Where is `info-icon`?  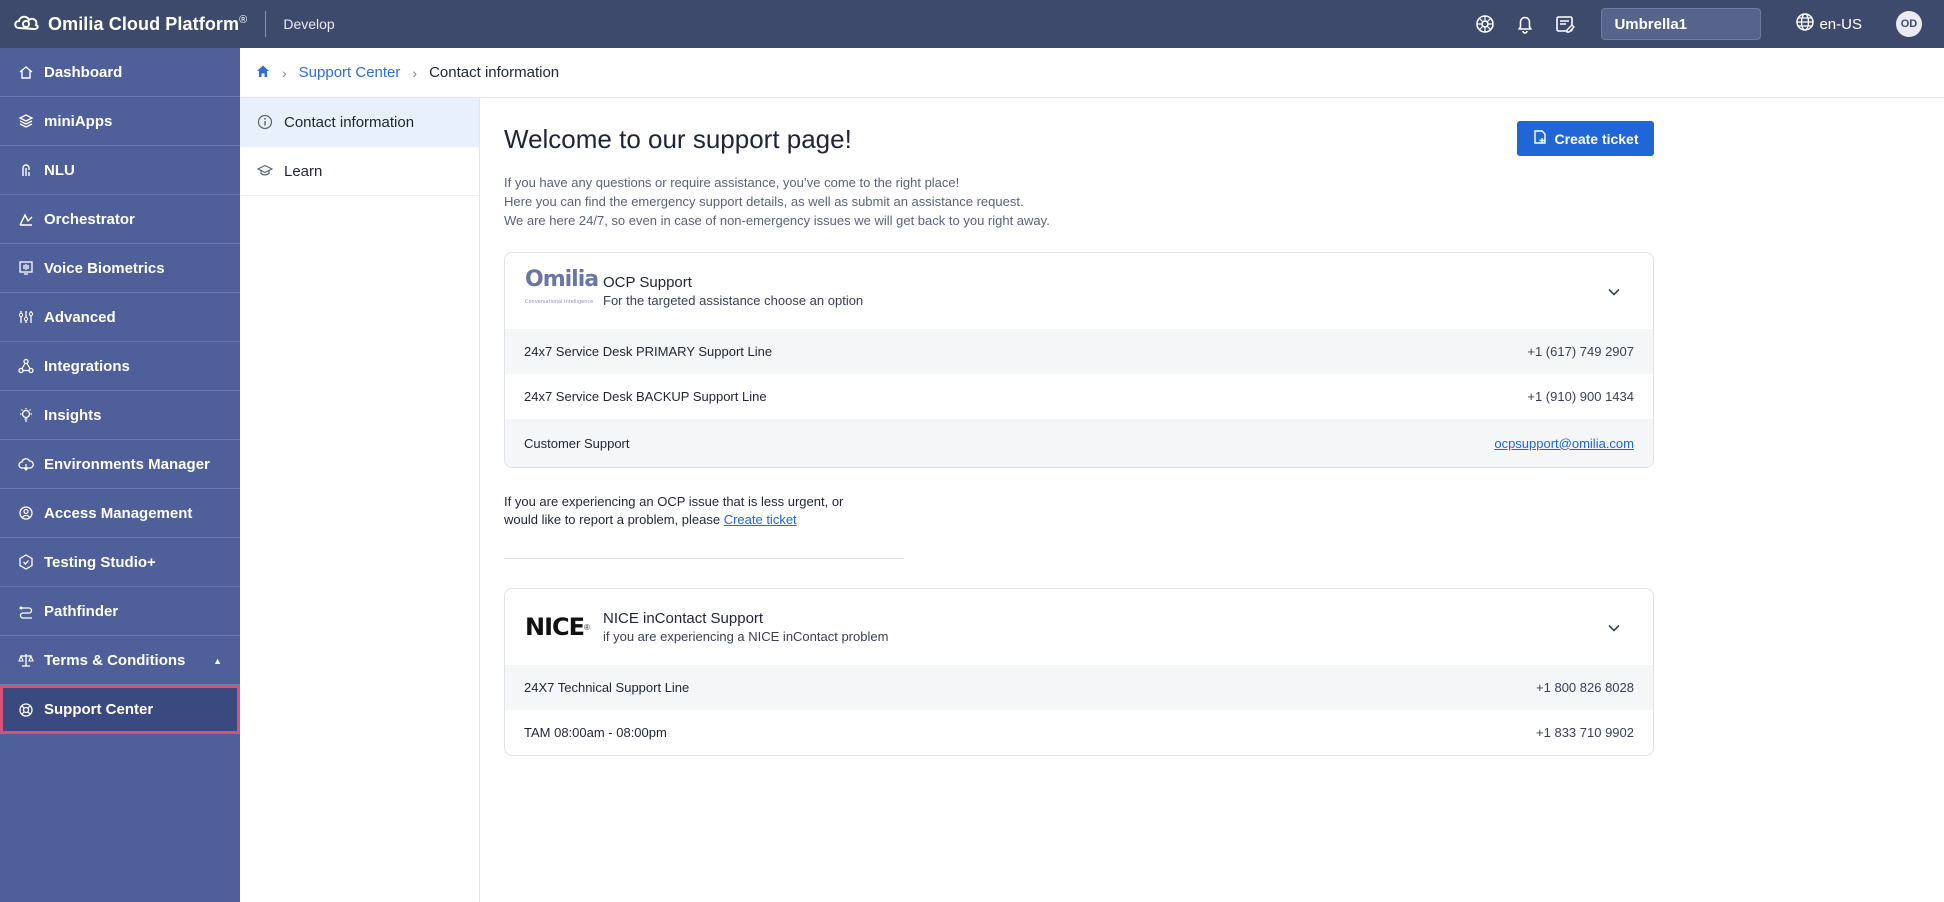
info-icon is located at coordinates (265, 122).